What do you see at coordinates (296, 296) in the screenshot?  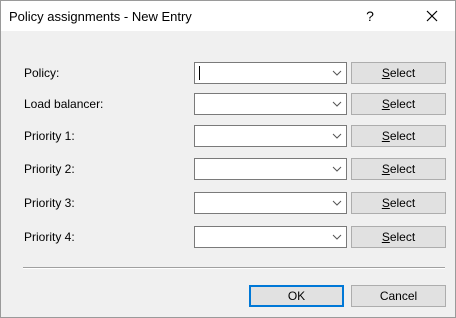 I see `ok-button: OK` at bounding box center [296, 296].